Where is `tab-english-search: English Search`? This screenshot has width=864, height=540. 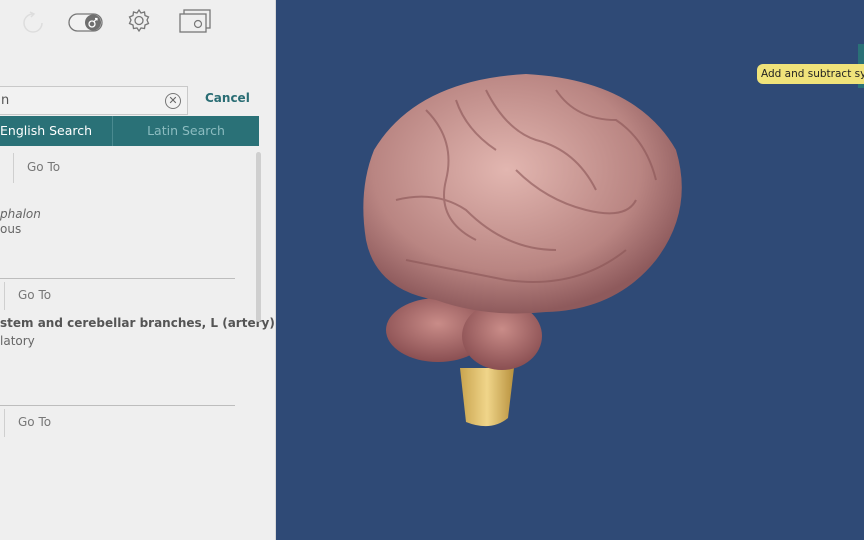
tab-english-search: English Search is located at coordinates (56, 131).